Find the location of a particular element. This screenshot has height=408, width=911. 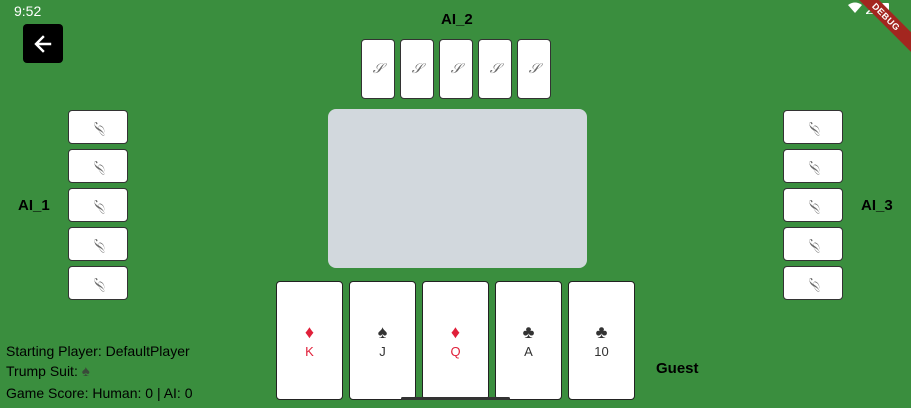

player-label-bottom: Guest is located at coordinates (677, 368).